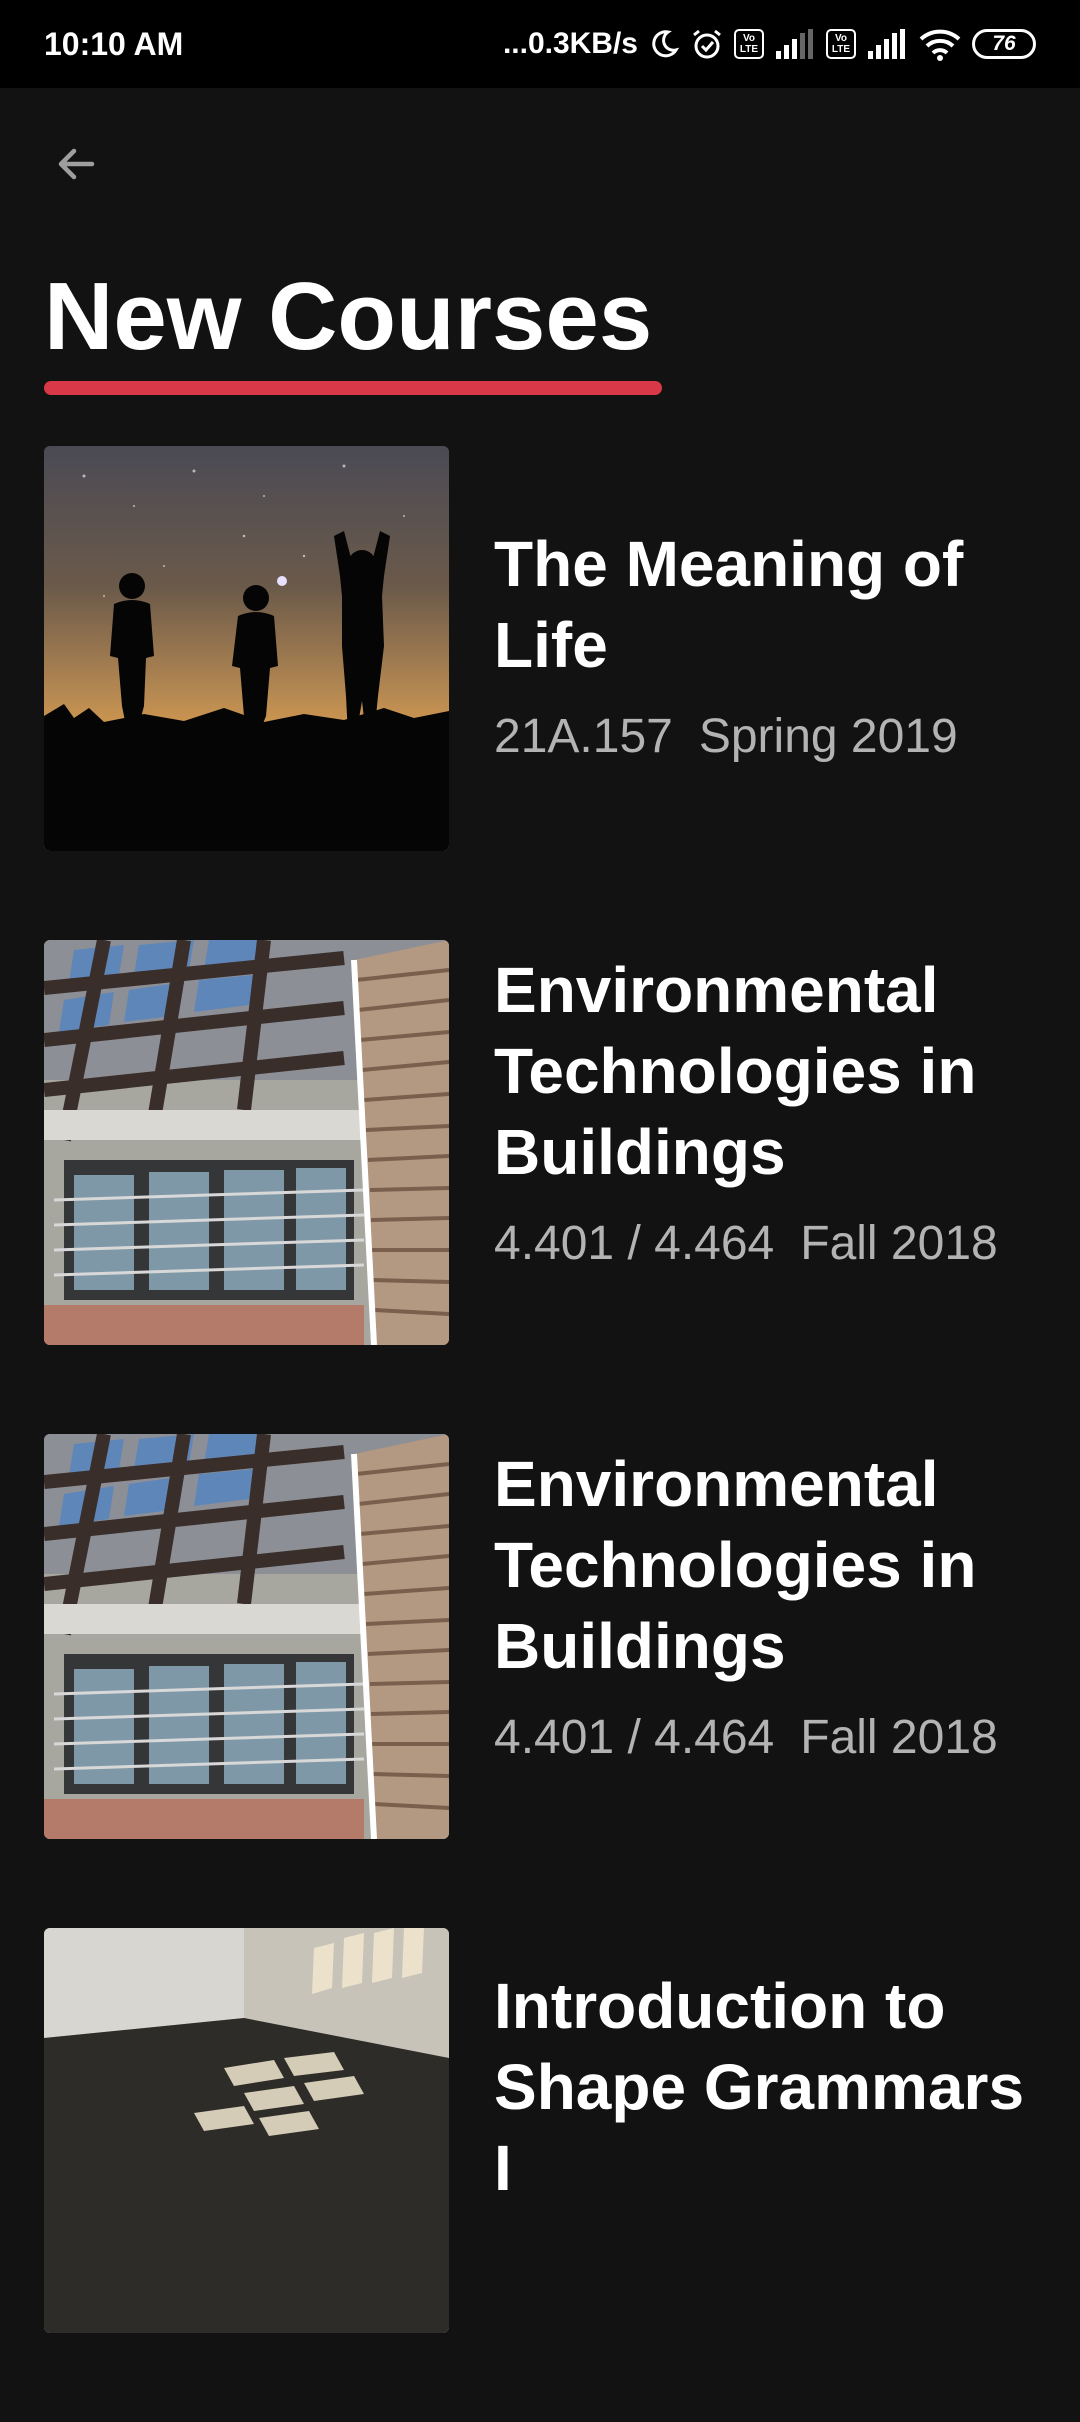  What do you see at coordinates (348, 316) in the screenshot?
I see `page-title: New Courses` at bounding box center [348, 316].